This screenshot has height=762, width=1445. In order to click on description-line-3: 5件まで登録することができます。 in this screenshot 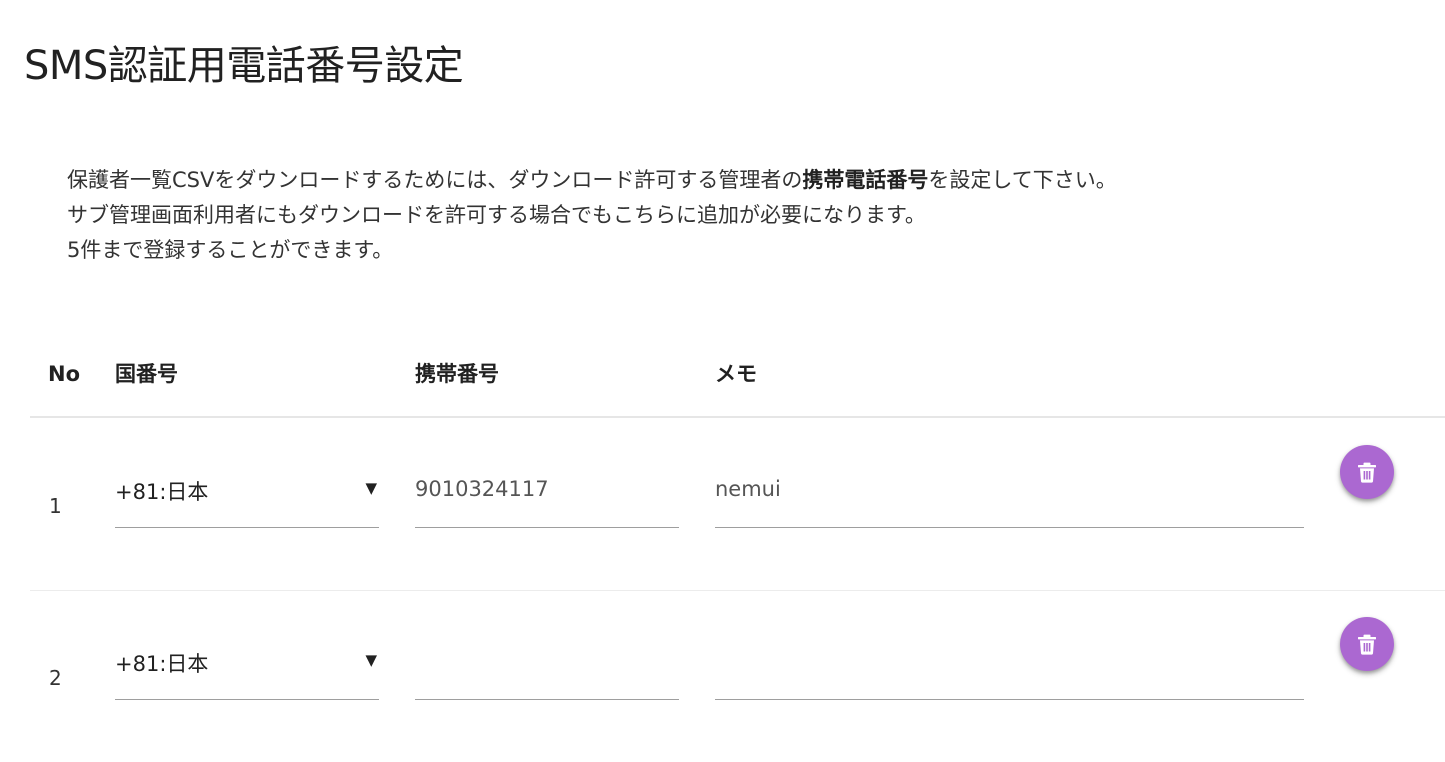, I will do `click(230, 250)`.